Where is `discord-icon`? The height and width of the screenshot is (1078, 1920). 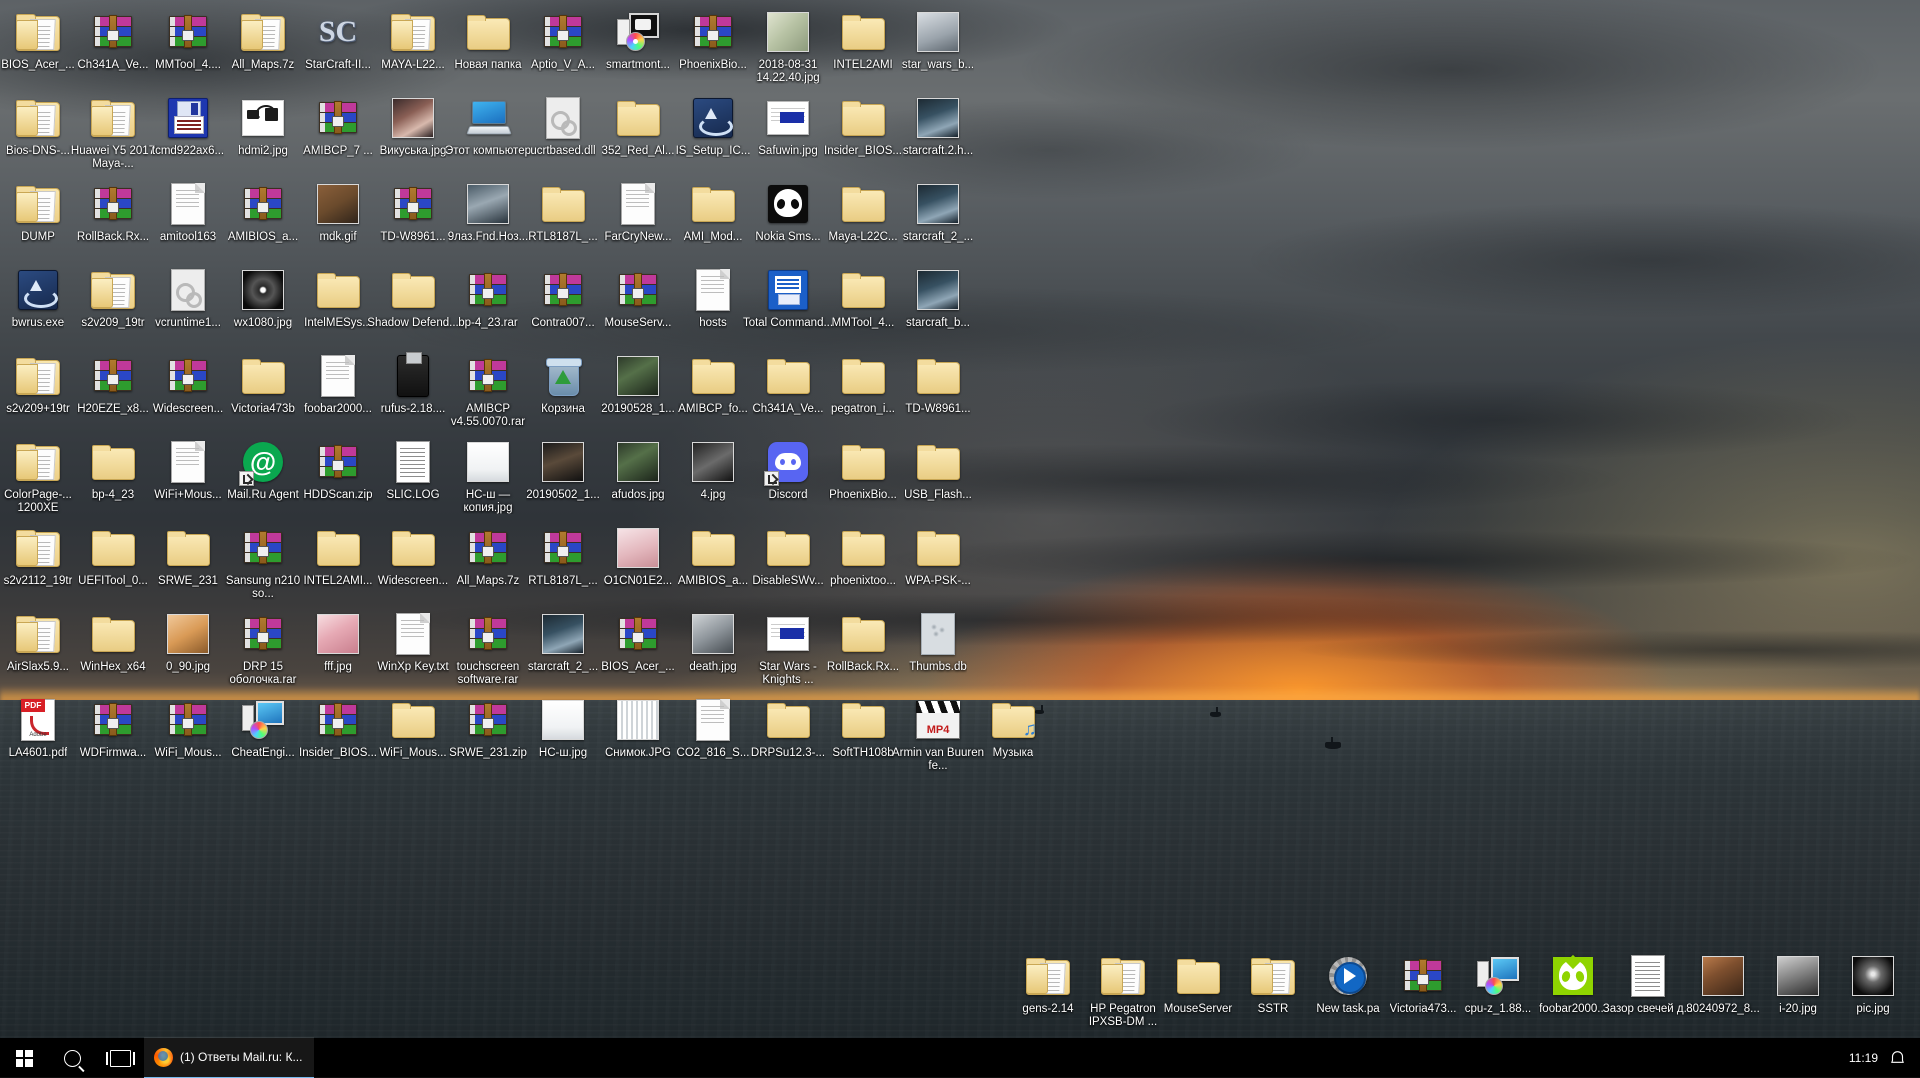 discord-icon is located at coordinates (788, 462).